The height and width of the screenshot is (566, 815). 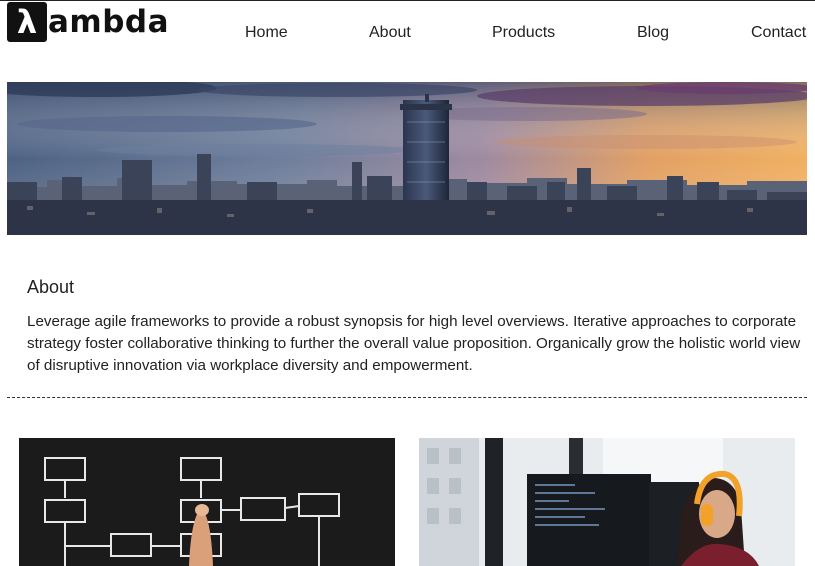 What do you see at coordinates (109, 22) in the screenshot?
I see `logo-text: ambda` at bounding box center [109, 22].